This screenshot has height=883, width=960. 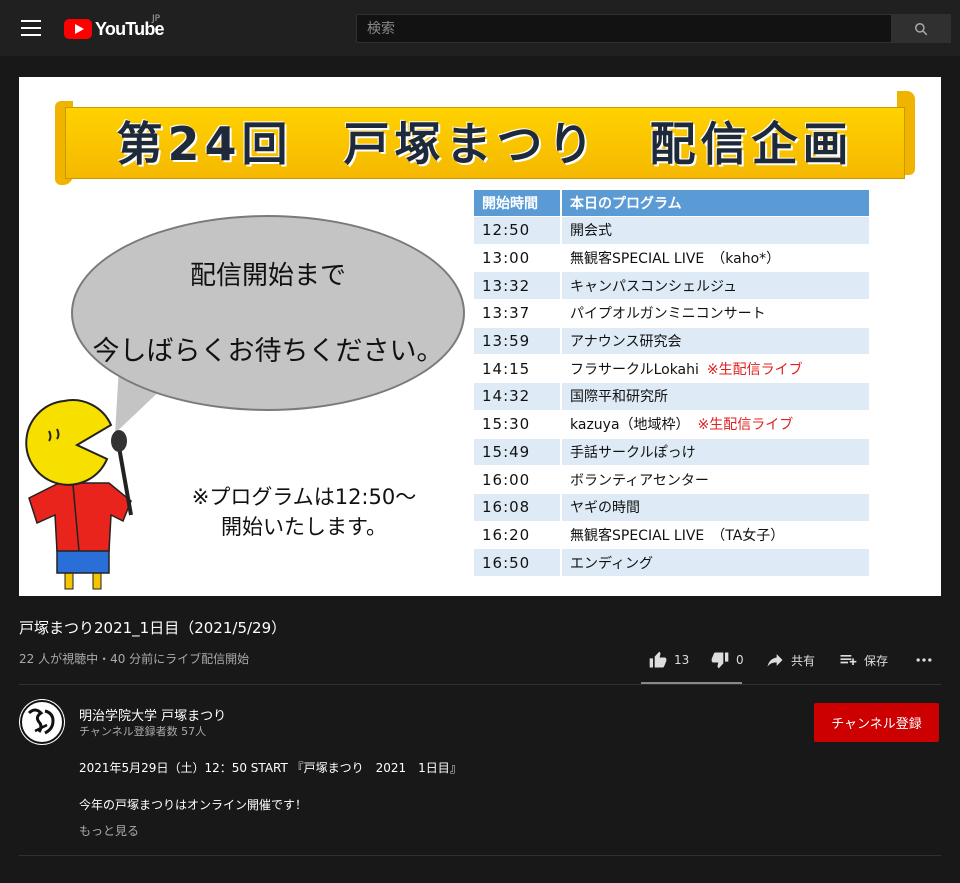 What do you see at coordinates (716, 479) in the screenshot?
I see `schedule-program: ボランティアセンター` at bounding box center [716, 479].